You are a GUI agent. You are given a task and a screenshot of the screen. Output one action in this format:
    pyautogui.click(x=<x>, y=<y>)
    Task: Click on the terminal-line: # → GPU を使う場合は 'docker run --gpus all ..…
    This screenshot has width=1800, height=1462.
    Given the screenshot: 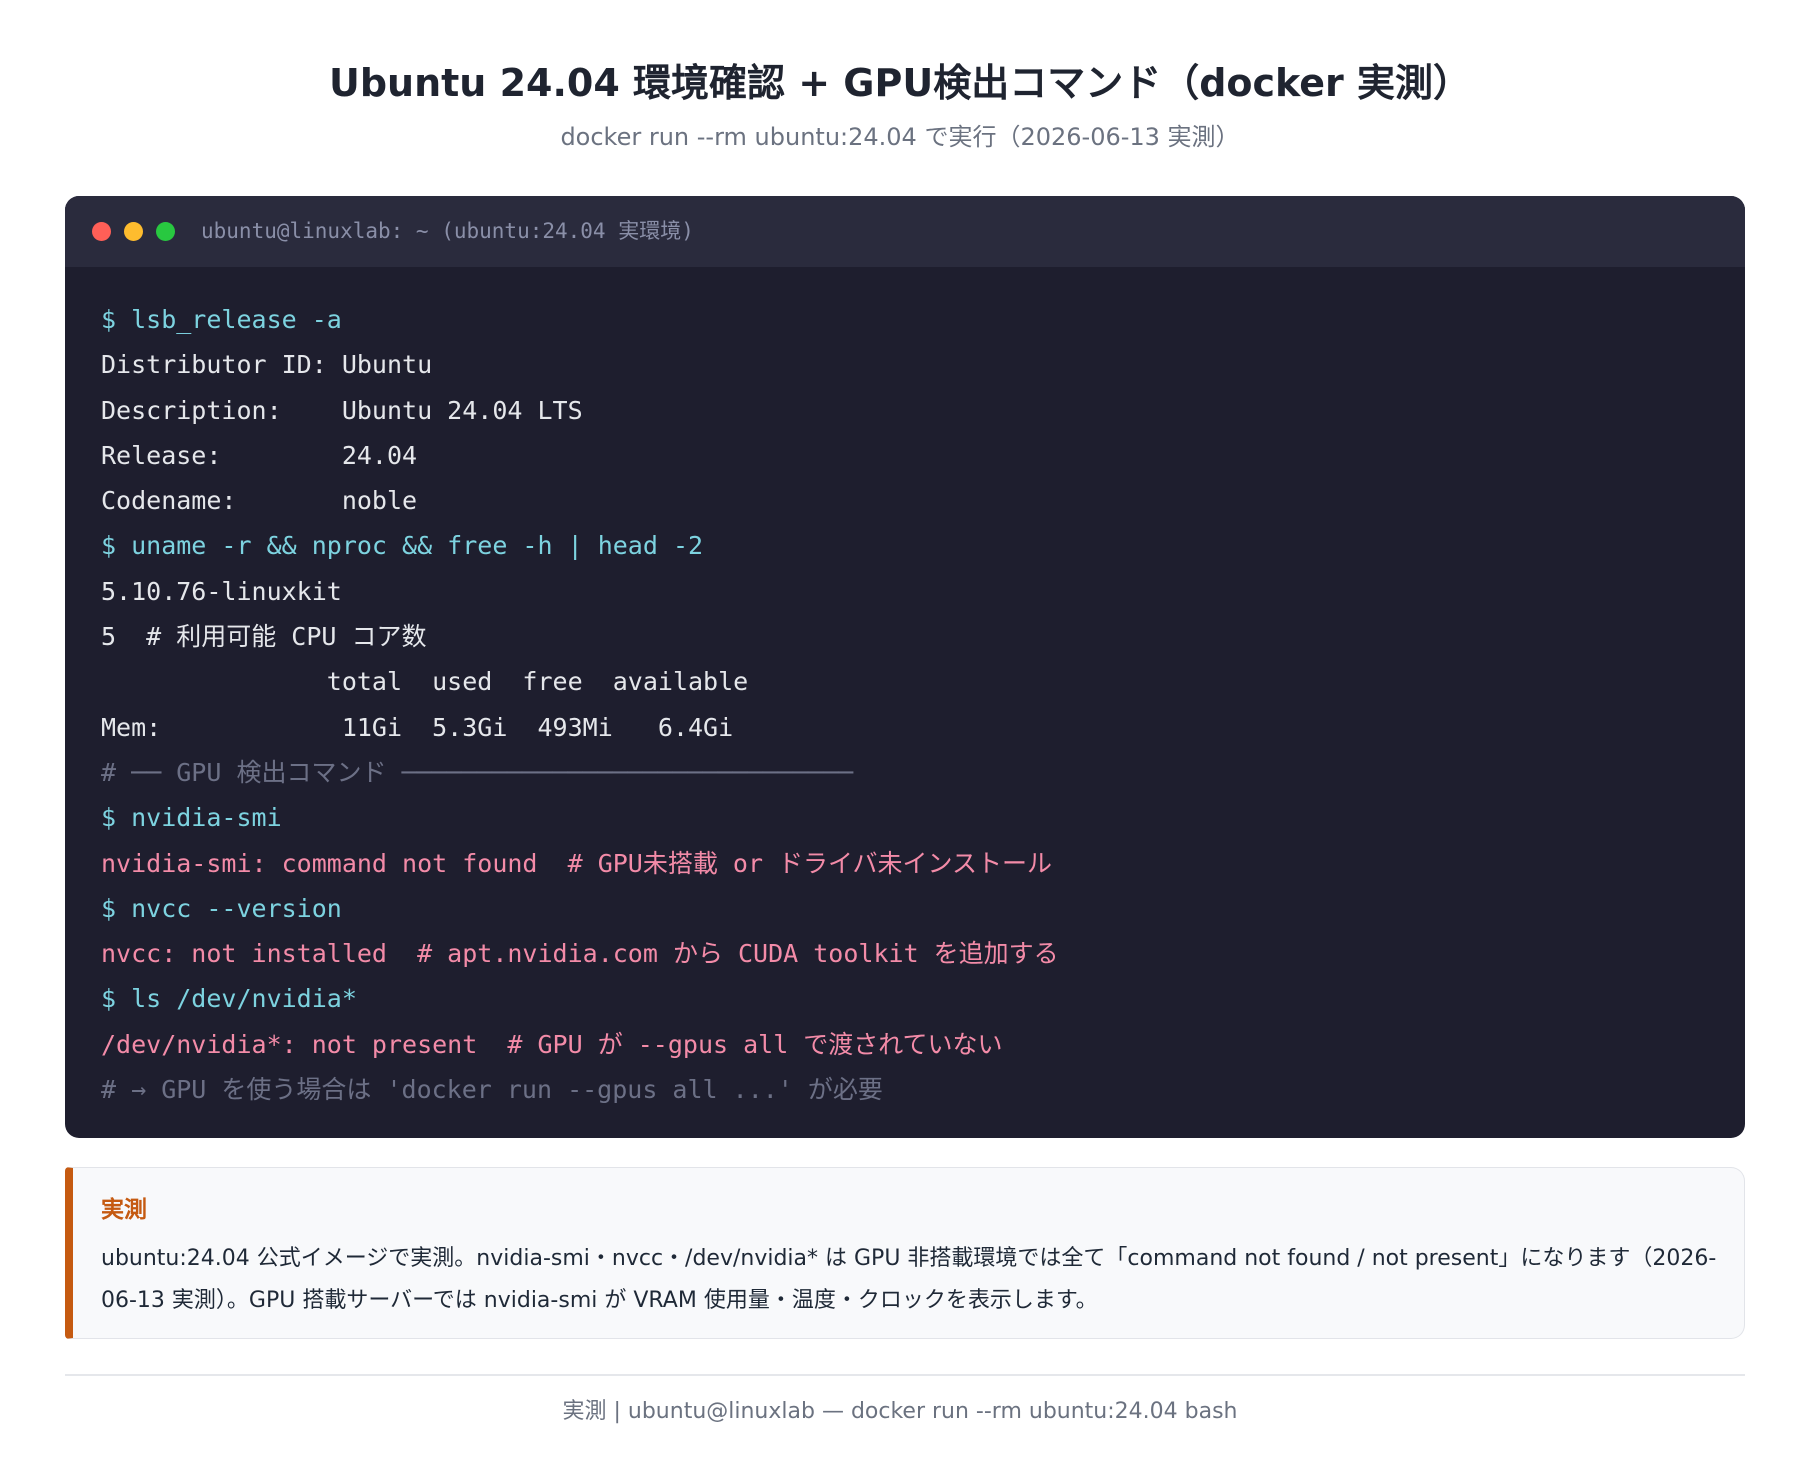 What is the action you would take?
    pyautogui.click(x=492, y=1090)
    